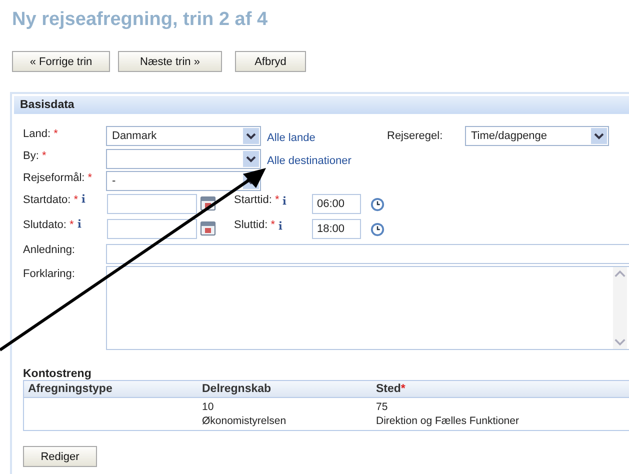 The width and height of the screenshot is (629, 474). What do you see at coordinates (327, 159) in the screenshot?
I see `all-destinations-link: Alle destinationer` at bounding box center [327, 159].